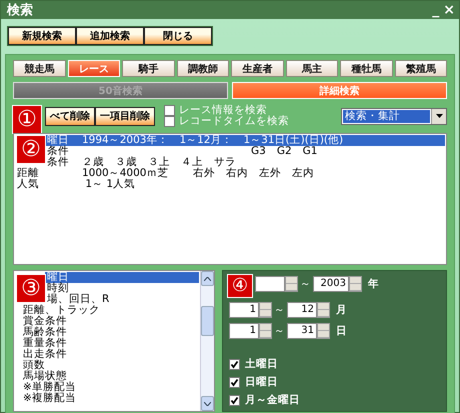  What do you see at coordinates (27, 119) in the screenshot?
I see `step-marker: ①` at bounding box center [27, 119].